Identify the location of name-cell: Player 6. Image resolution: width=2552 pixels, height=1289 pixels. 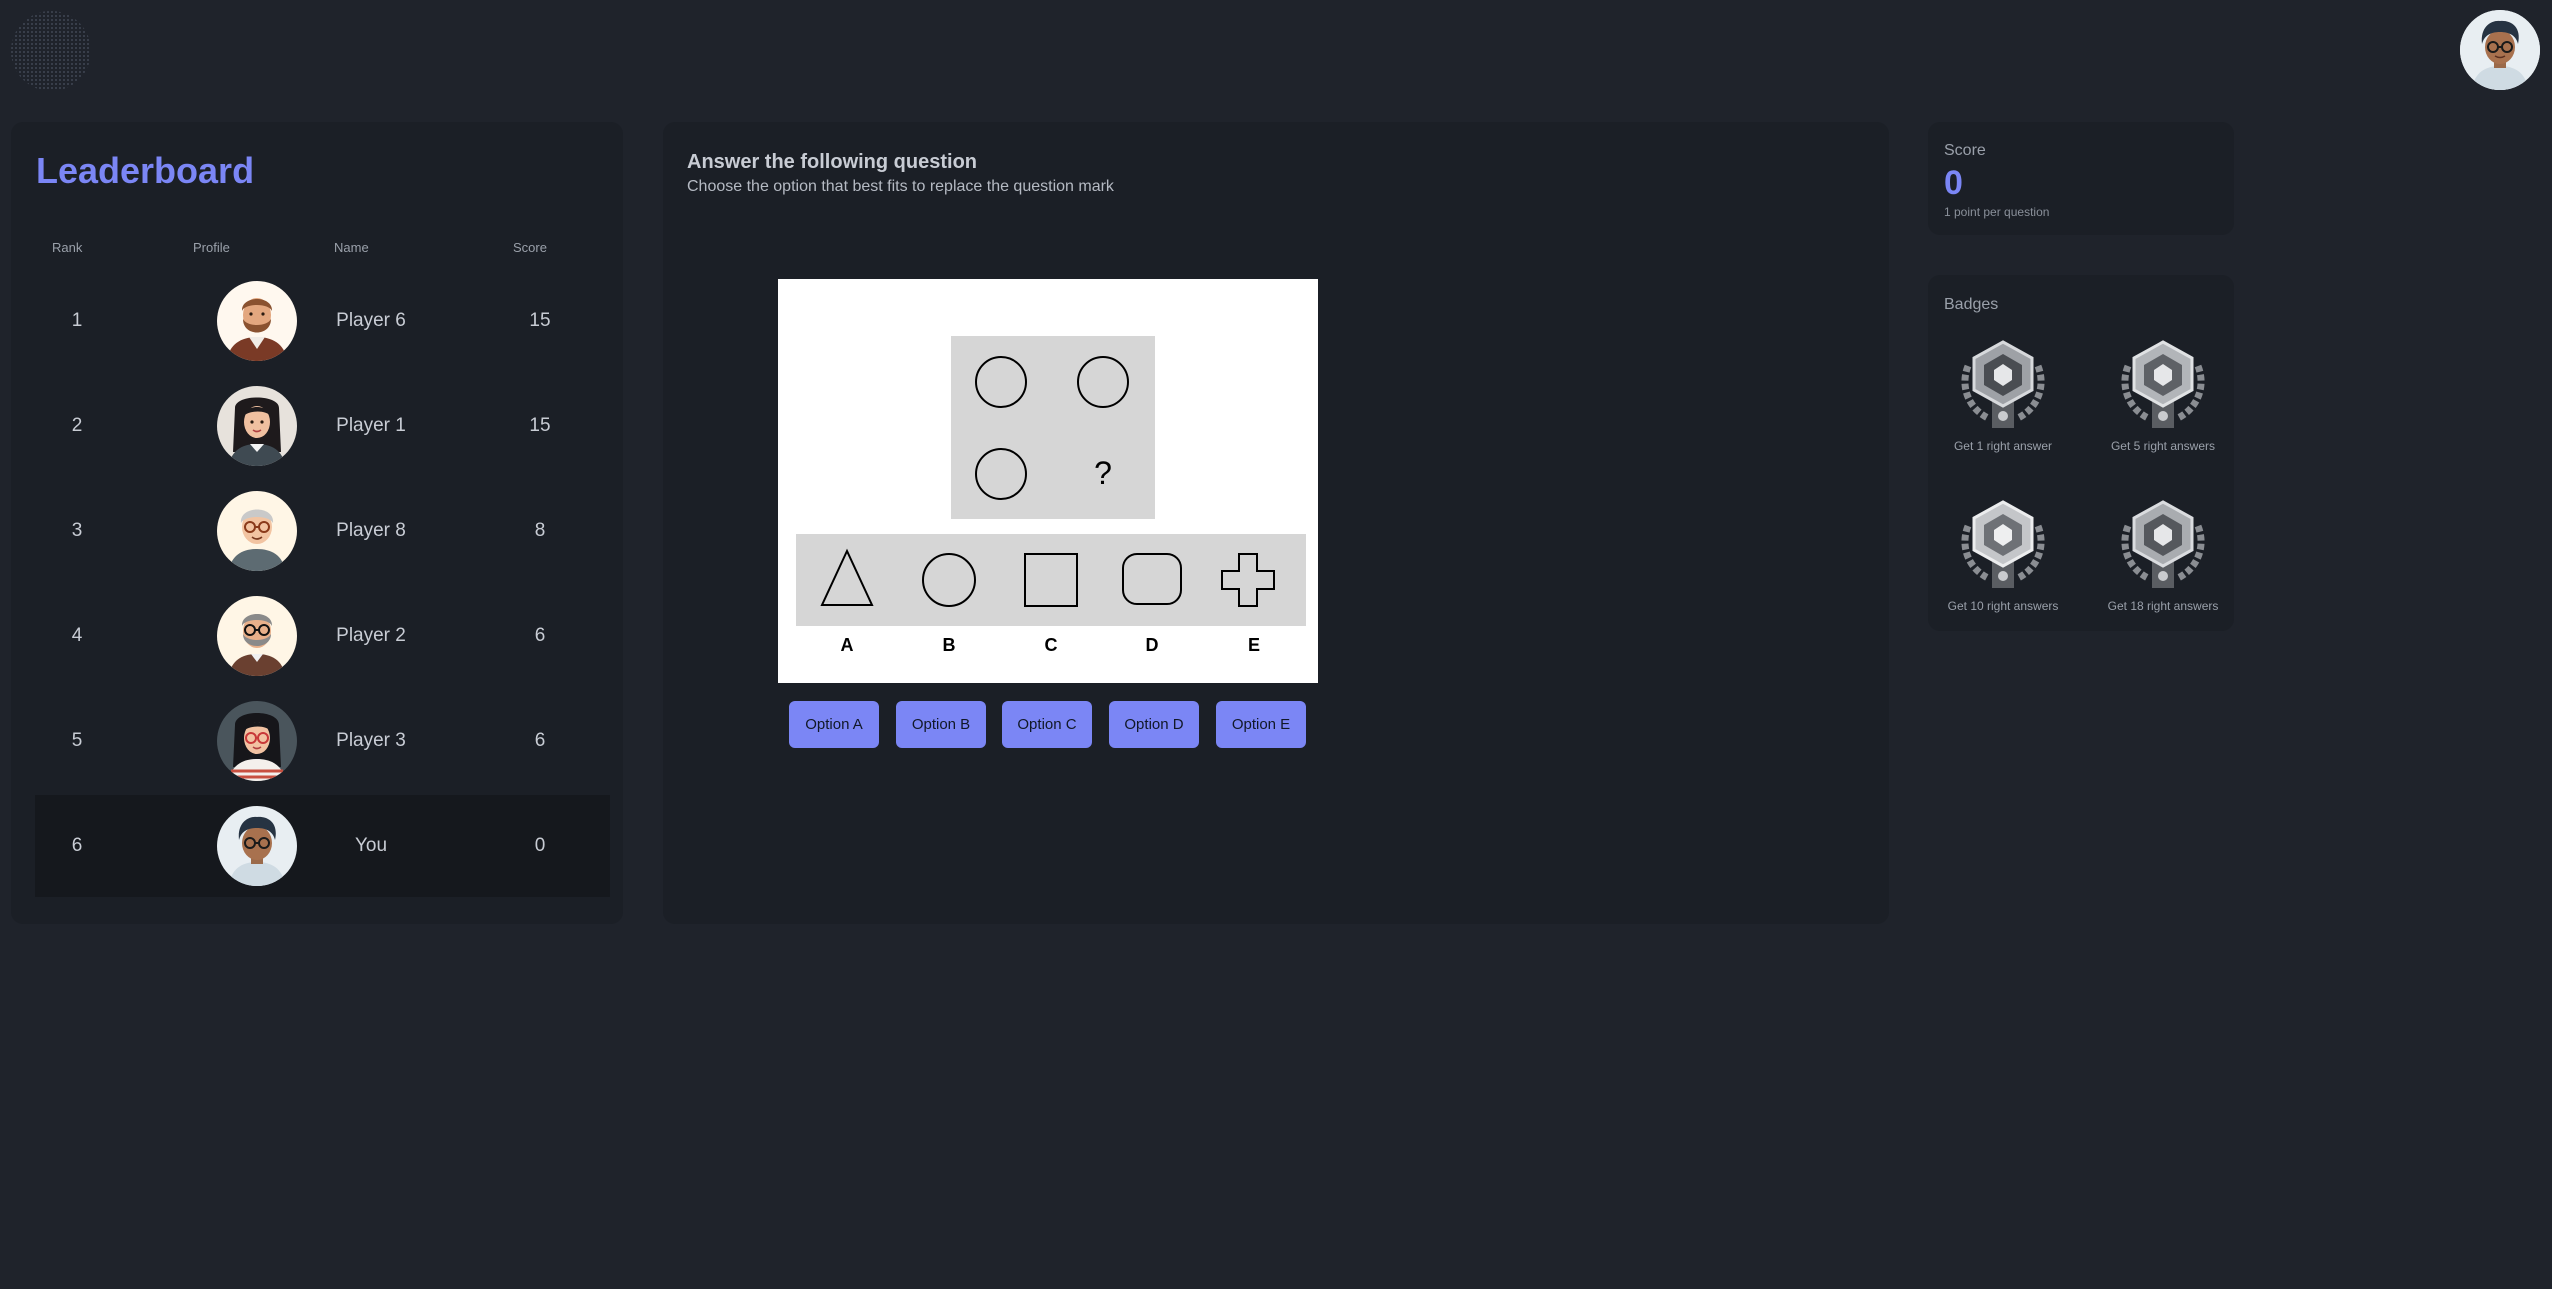
(371, 320).